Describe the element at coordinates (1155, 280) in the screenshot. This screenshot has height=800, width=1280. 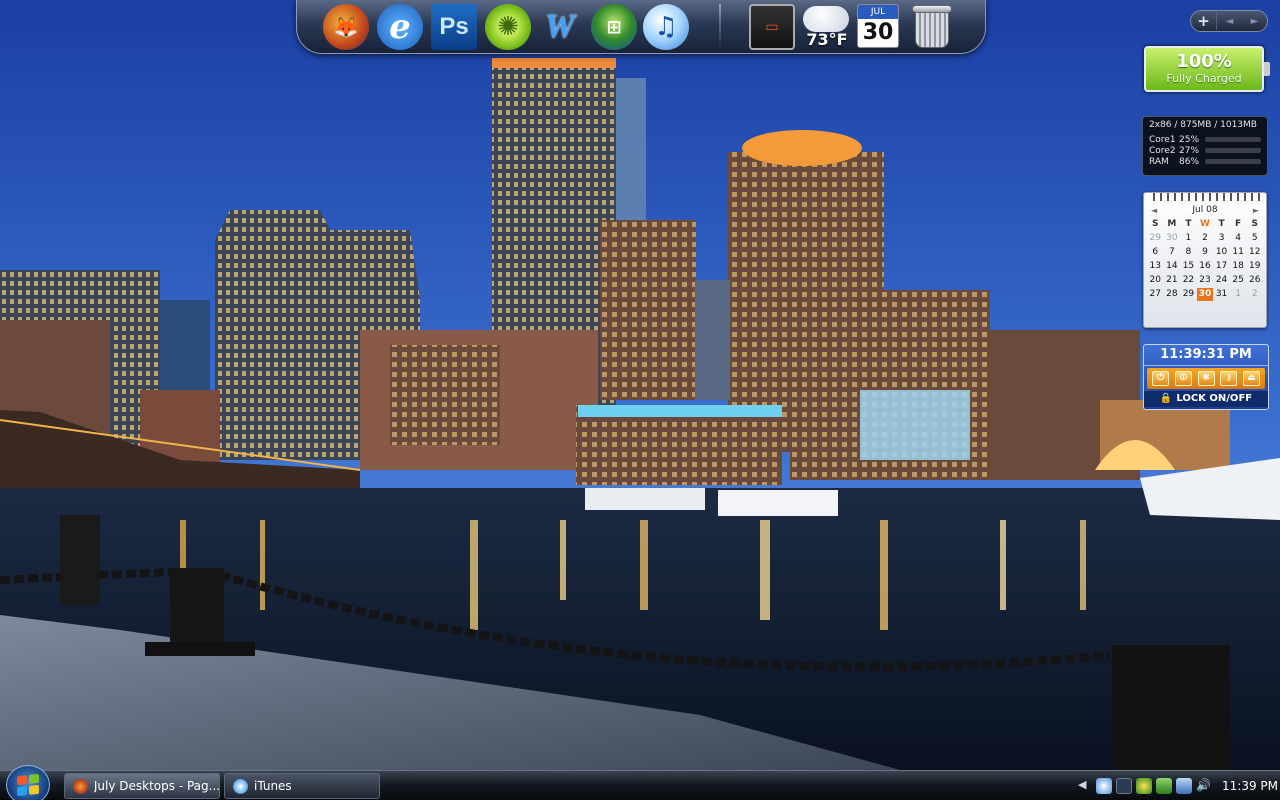
I see `calendar-day: 20` at that location.